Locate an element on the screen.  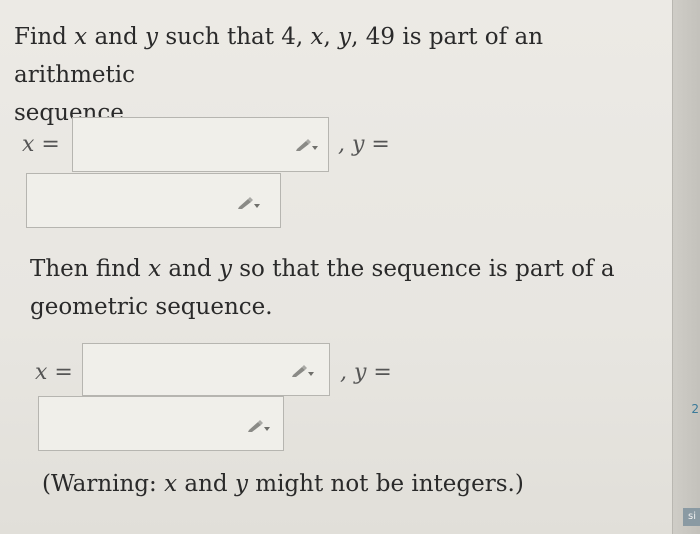
warning-text: and is located at coordinates (206, 484).